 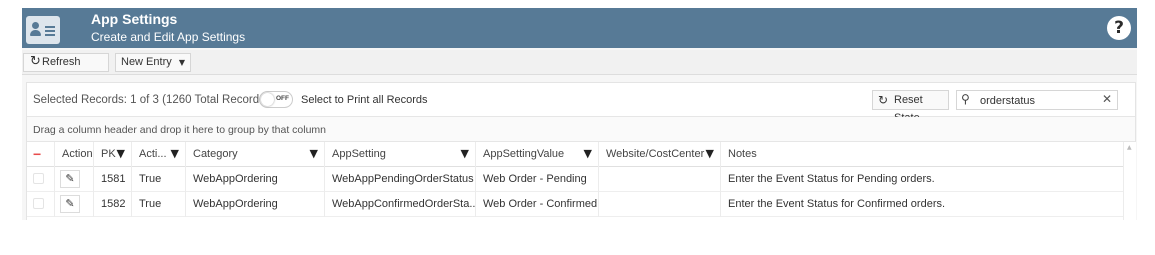 What do you see at coordinates (77, 154) in the screenshot?
I see `column-header-label: Action` at bounding box center [77, 154].